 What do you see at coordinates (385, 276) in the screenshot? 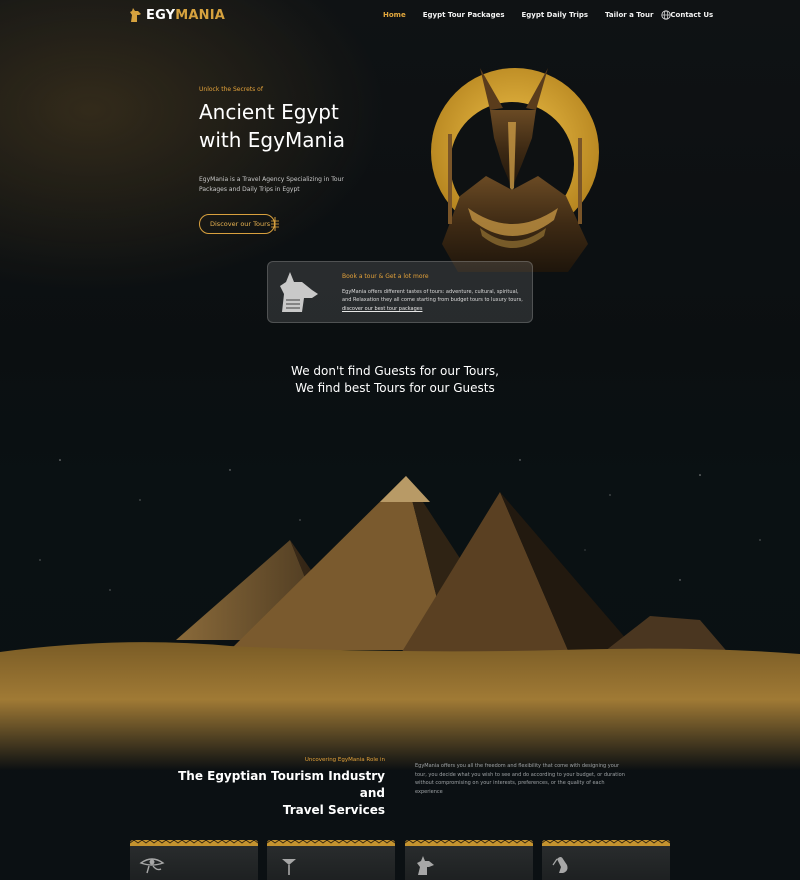
I see `card-title: Book a tour & Get a lot more` at bounding box center [385, 276].